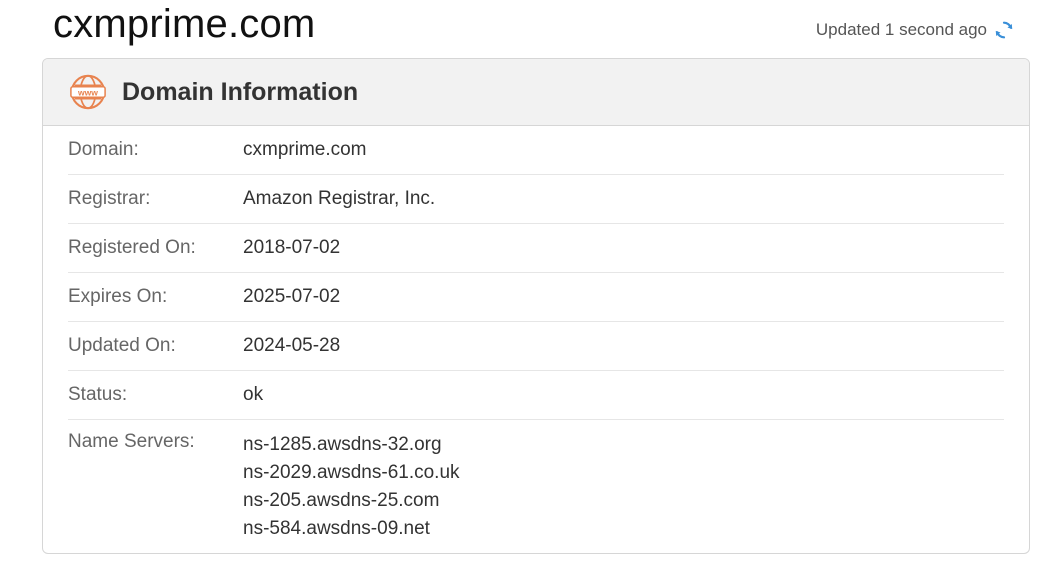 The height and width of the screenshot is (568, 1047). What do you see at coordinates (536, 395) in the screenshot?
I see `row-status: Status: ok` at bounding box center [536, 395].